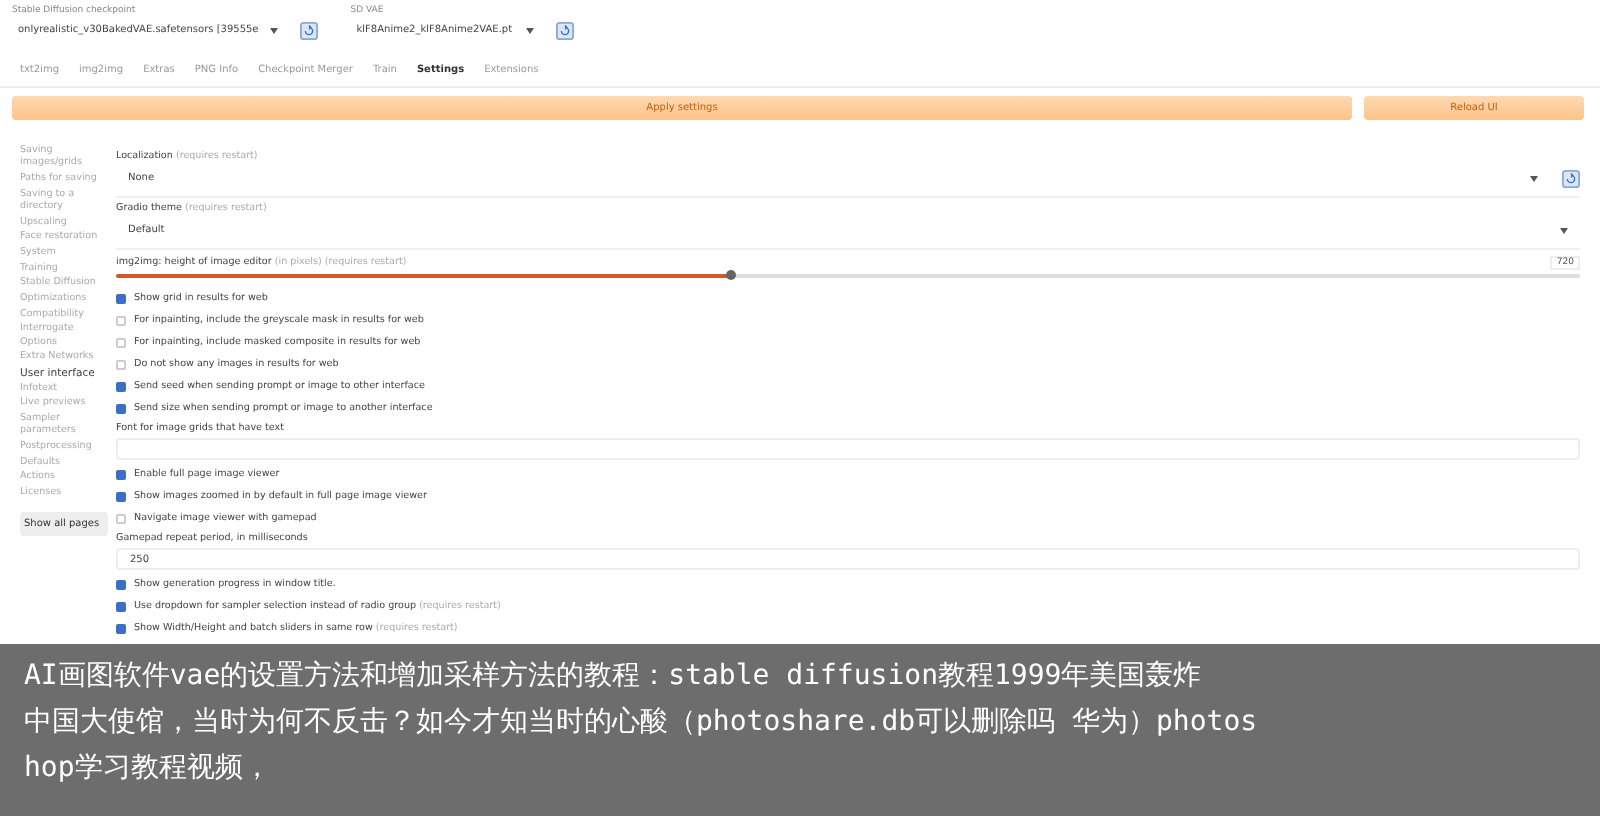 Image resolution: width=1600 pixels, height=826 pixels. Describe the element at coordinates (148, 769) in the screenshot. I see `caption-line: hop学习教程视频，` at that location.